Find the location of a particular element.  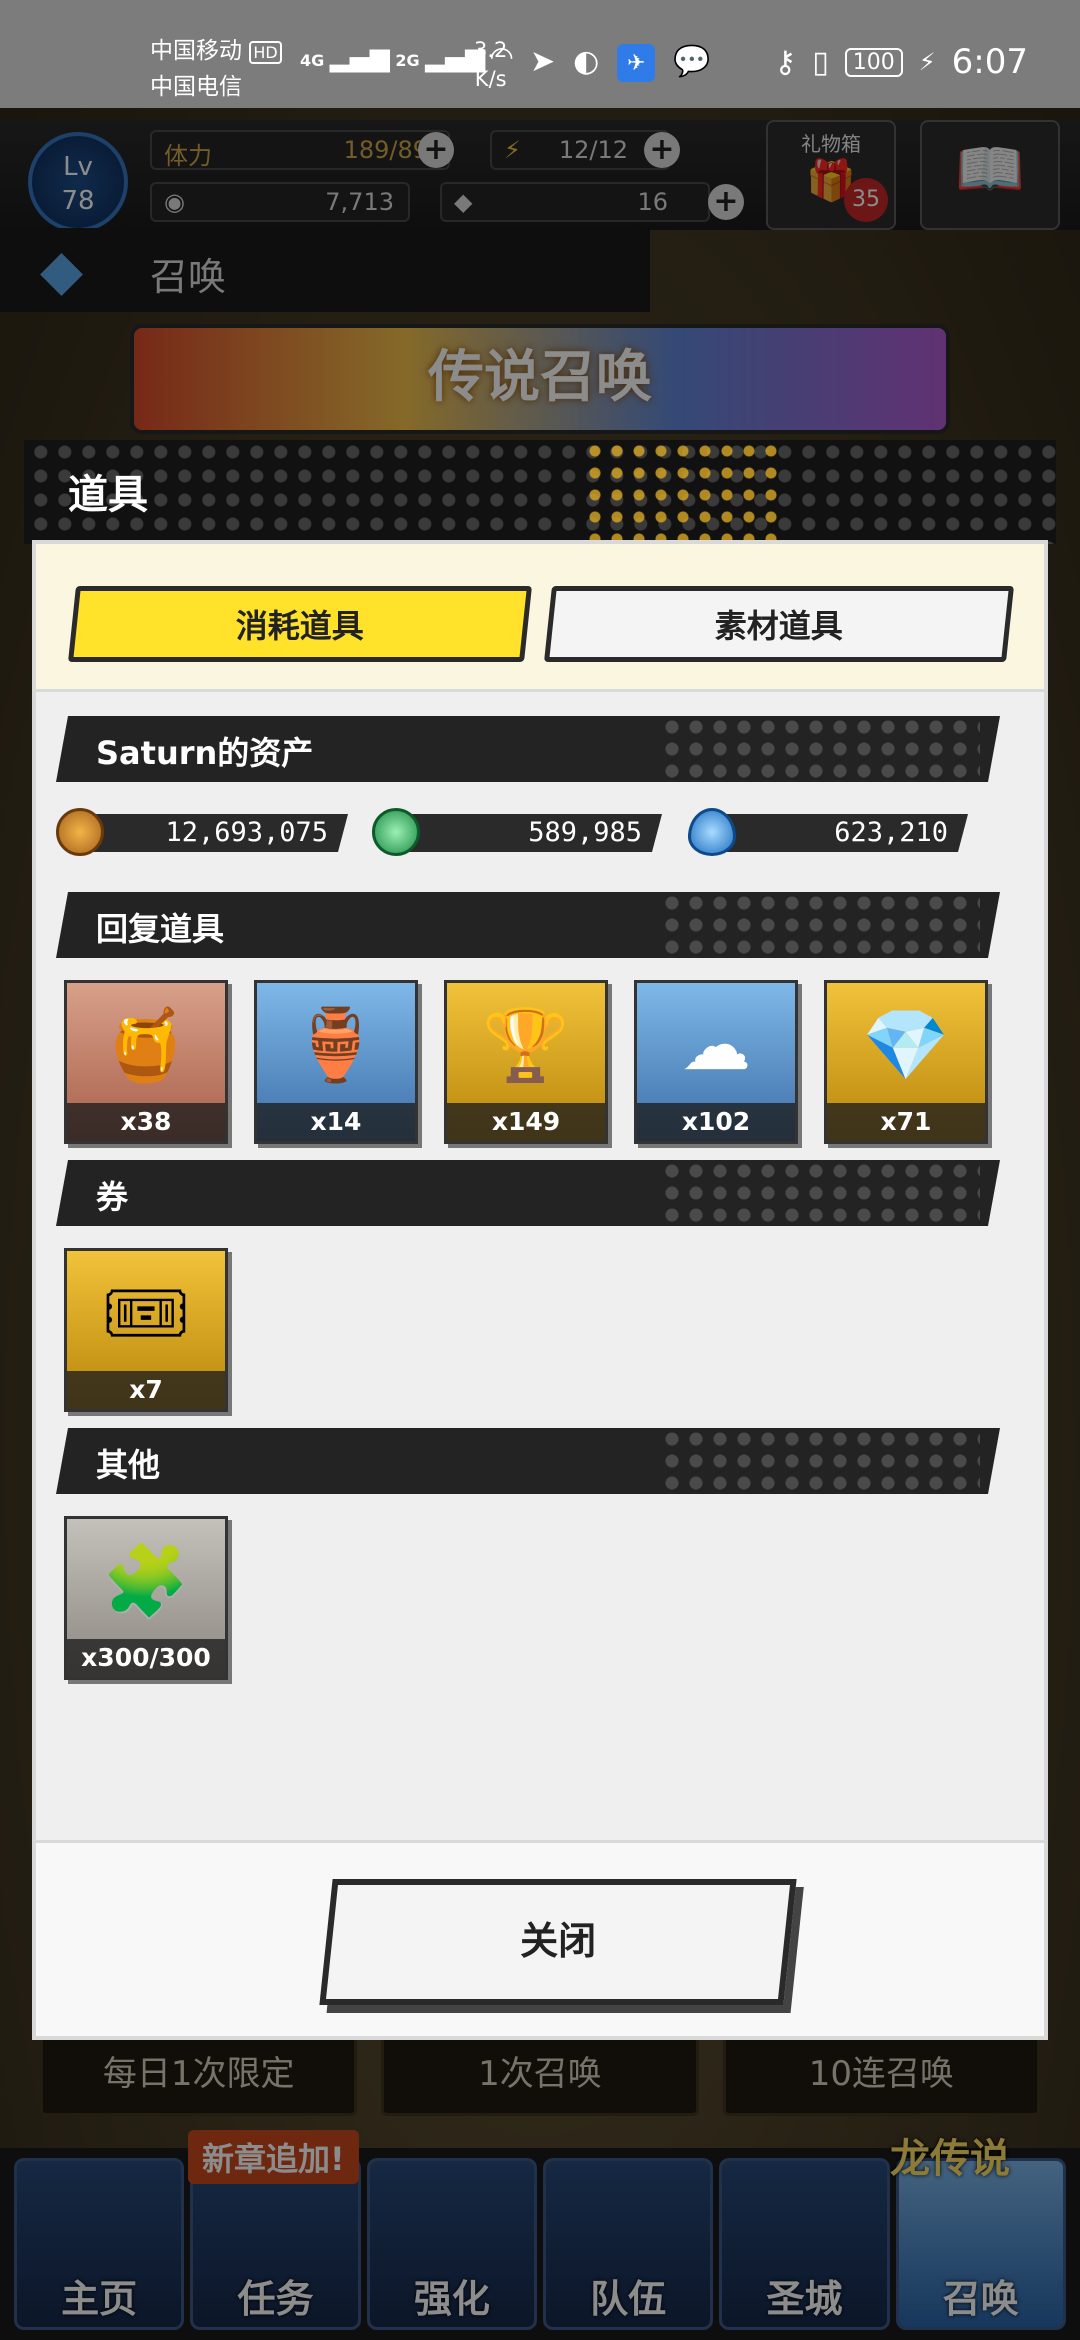

item-count: x300/300 is located at coordinates (146, 1658).